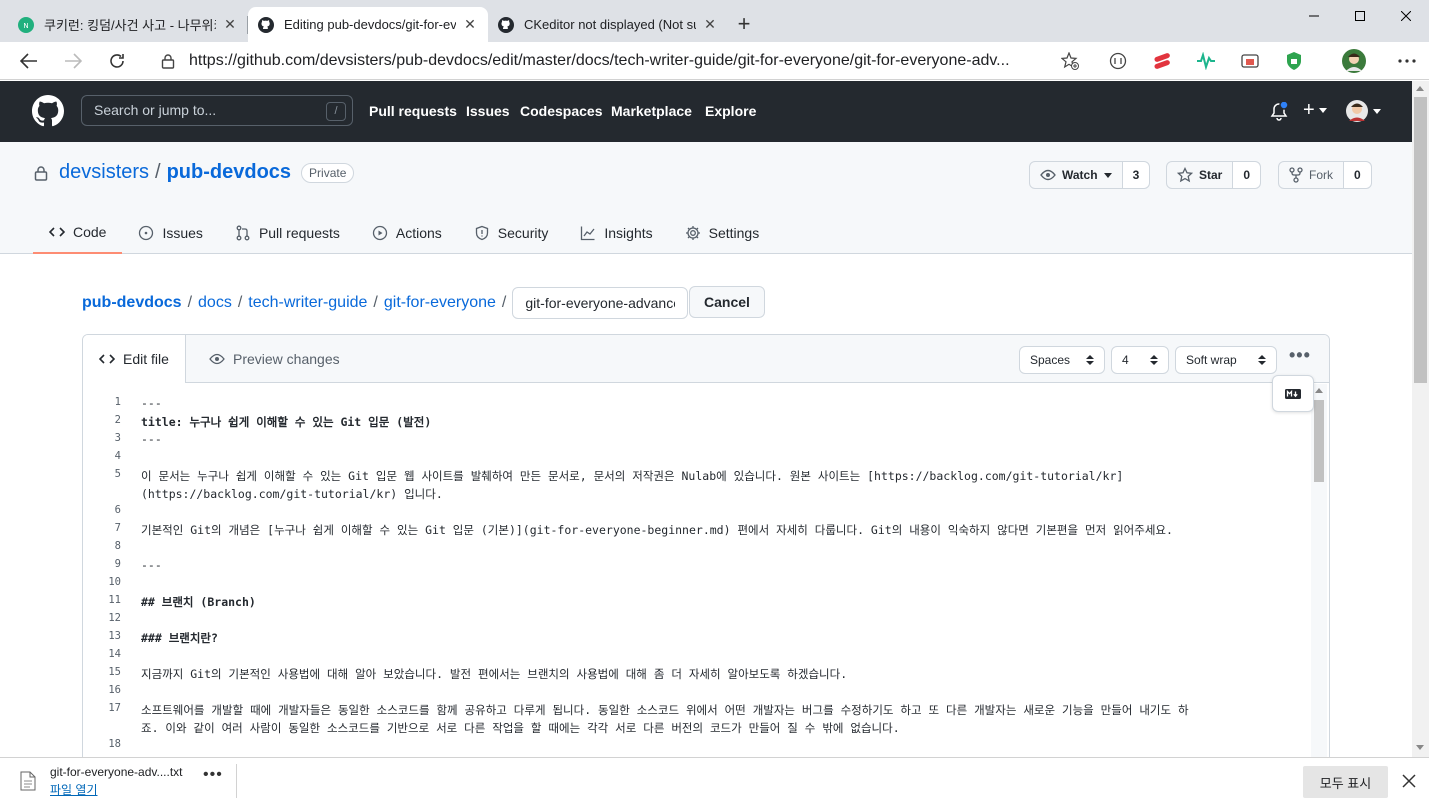 This screenshot has height=805, width=1429. Describe the element at coordinates (1062, 360) in the screenshot. I see `indent-mode-select: Spaces` at that location.